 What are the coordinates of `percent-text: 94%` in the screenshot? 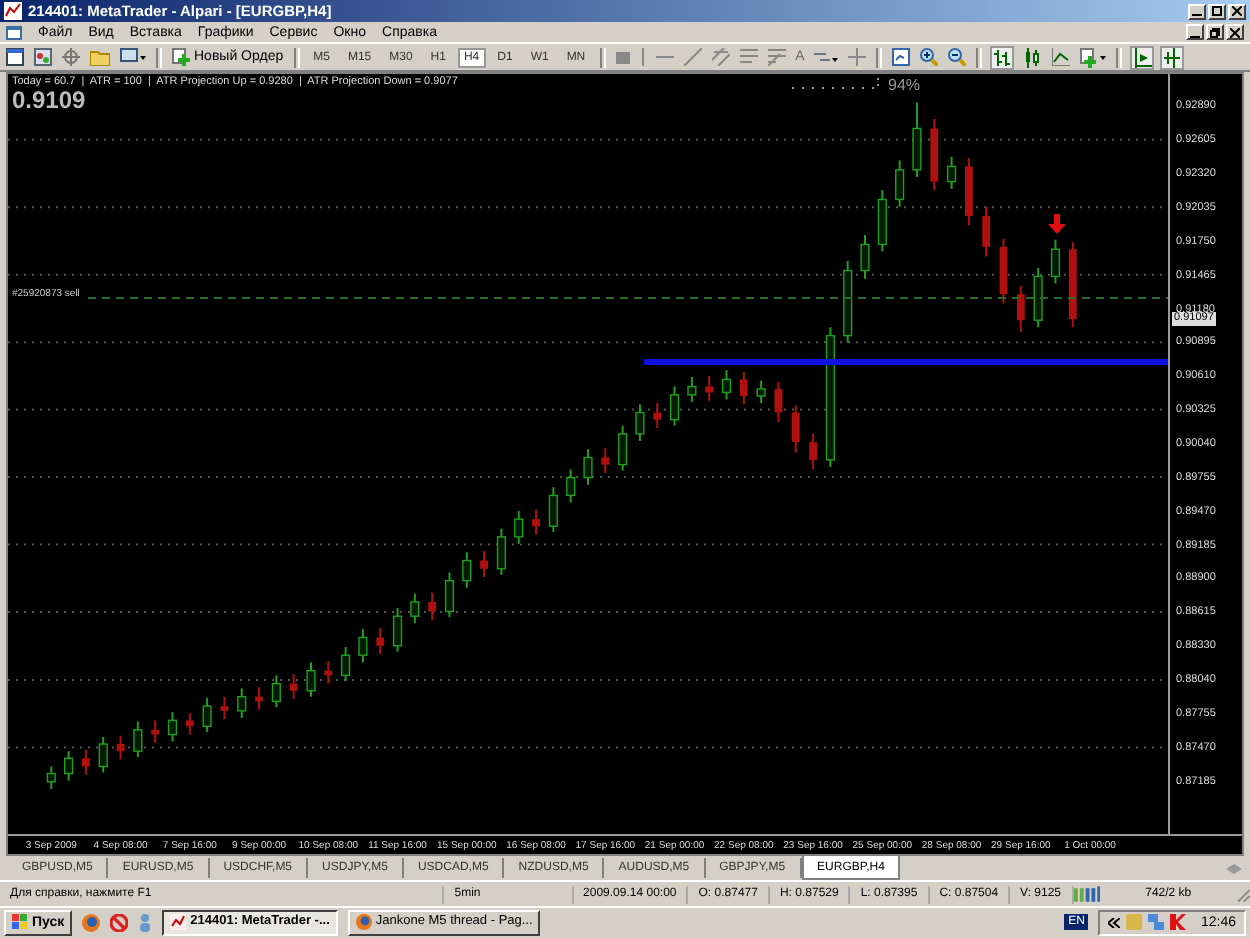 It's located at (904, 85).